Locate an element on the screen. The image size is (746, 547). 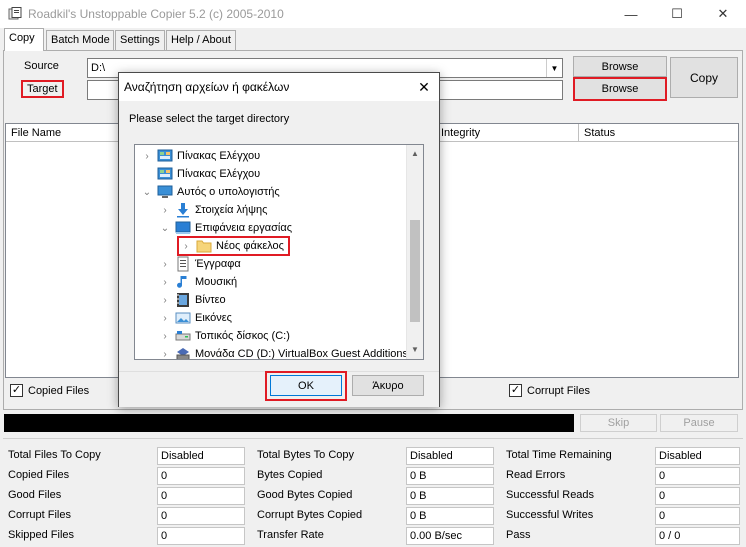
stat-label: Read Errors is located at coordinates (536, 475).